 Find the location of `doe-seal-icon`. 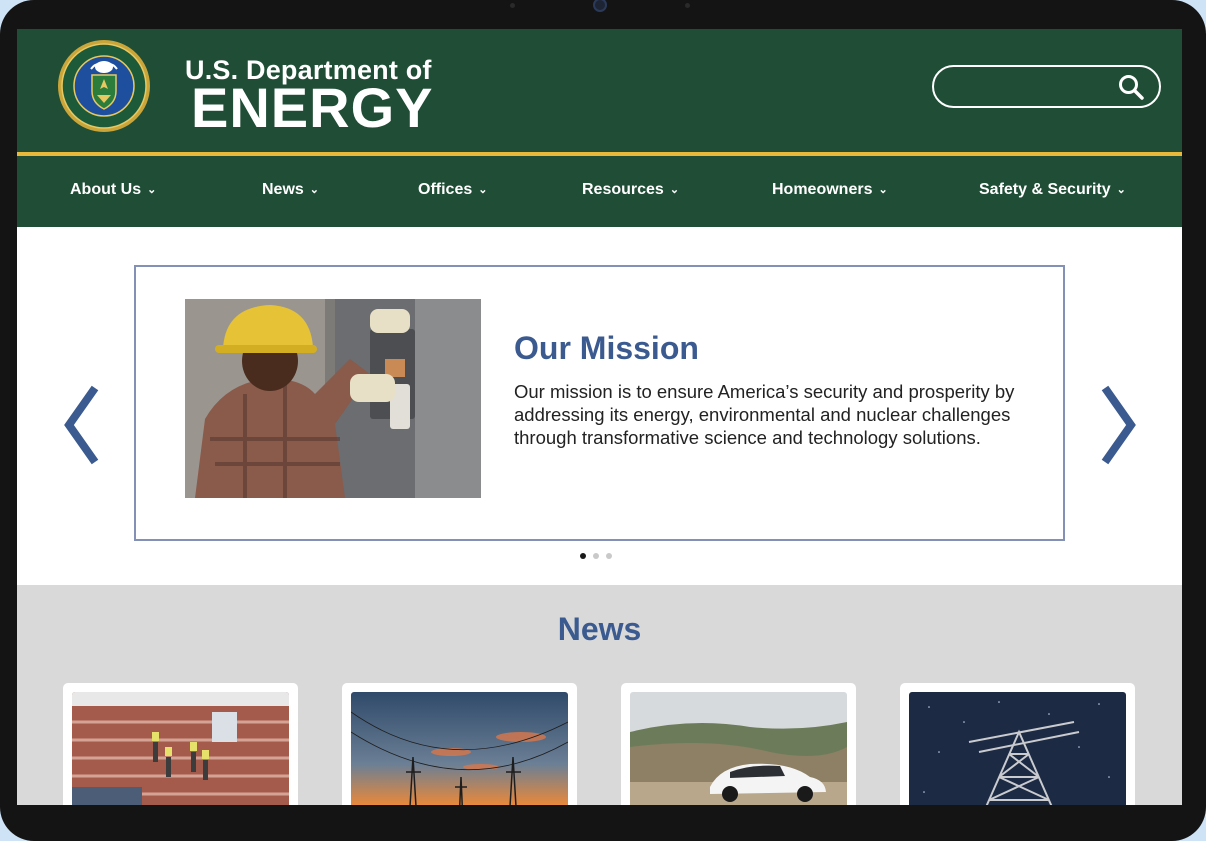

doe-seal-icon is located at coordinates (104, 86).